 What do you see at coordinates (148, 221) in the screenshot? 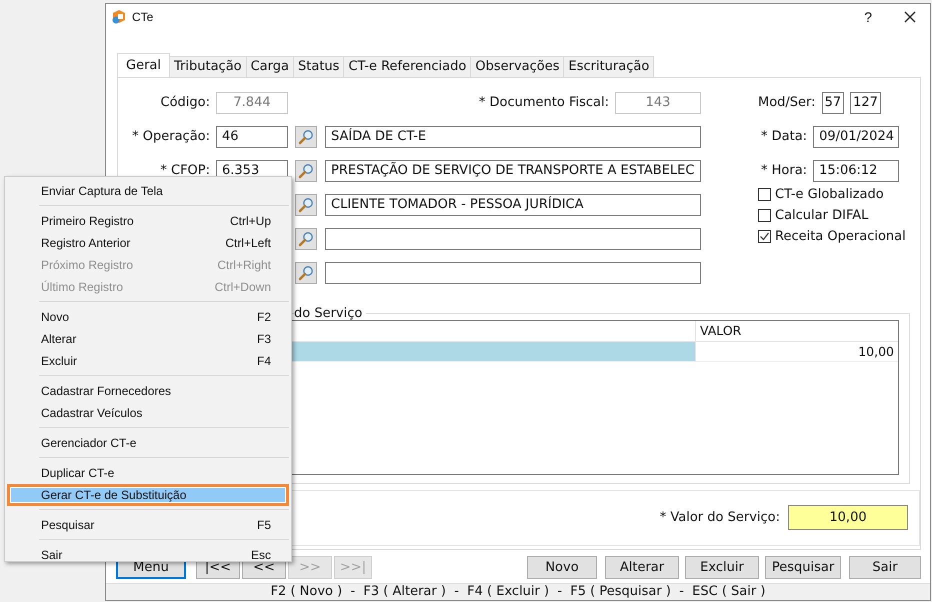
I see `menu-item: Primeiro Registro Ctrl+Up` at bounding box center [148, 221].